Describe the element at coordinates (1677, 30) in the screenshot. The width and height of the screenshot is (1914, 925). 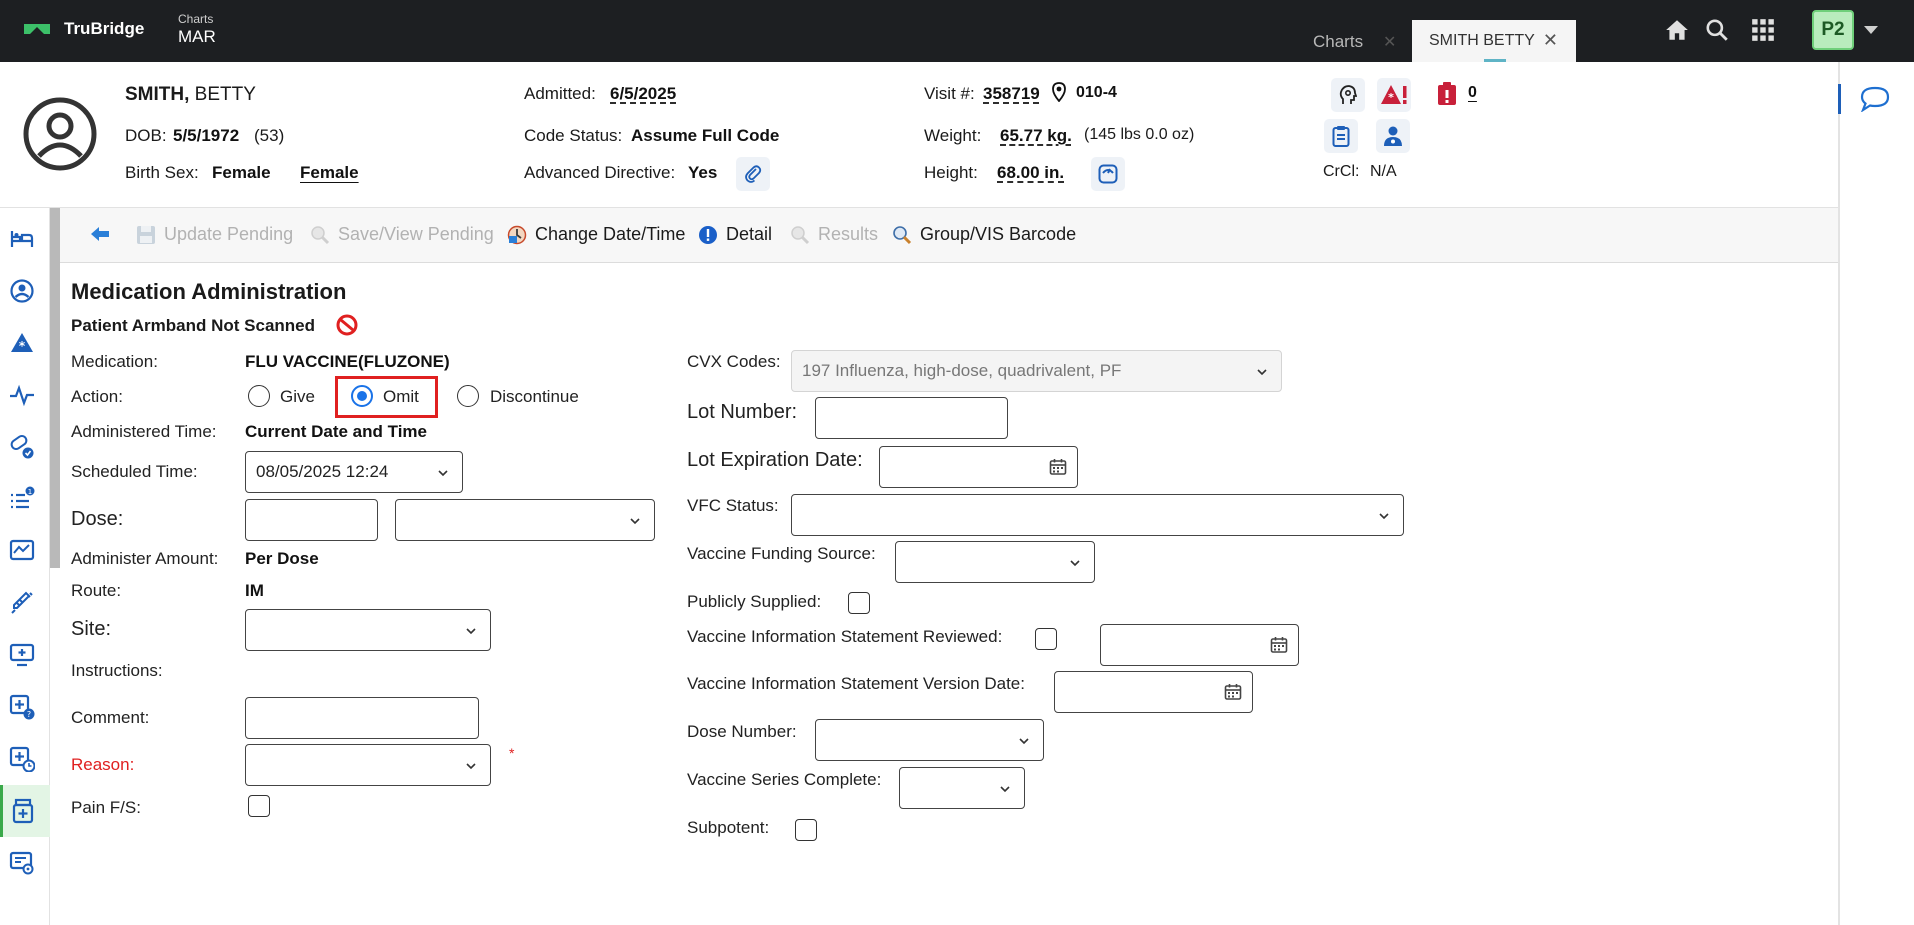
I see `home-icon` at that location.